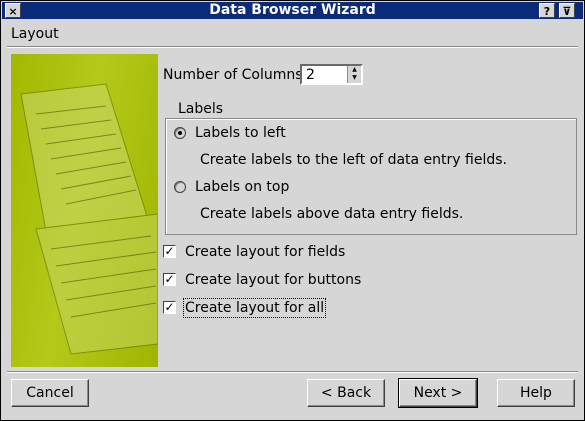 This screenshot has width=585, height=421. Describe the element at coordinates (180, 187) in the screenshot. I see `labels-on-top-radio` at that location.